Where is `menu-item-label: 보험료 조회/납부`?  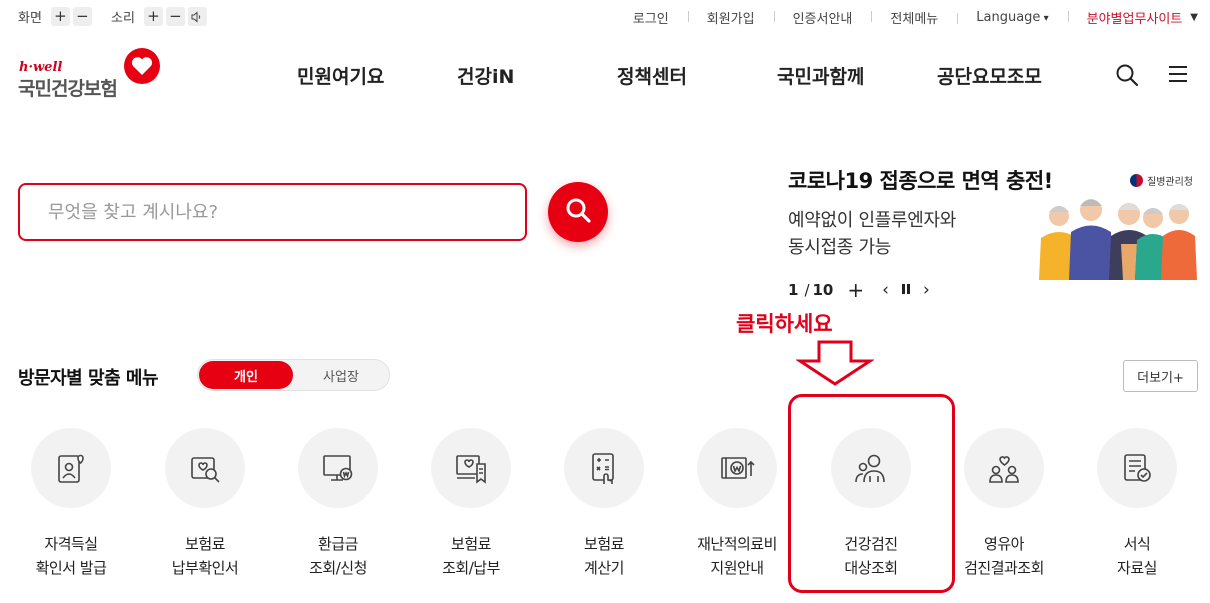 menu-item-label: 보험료 조회/납부 is located at coordinates (471, 556).